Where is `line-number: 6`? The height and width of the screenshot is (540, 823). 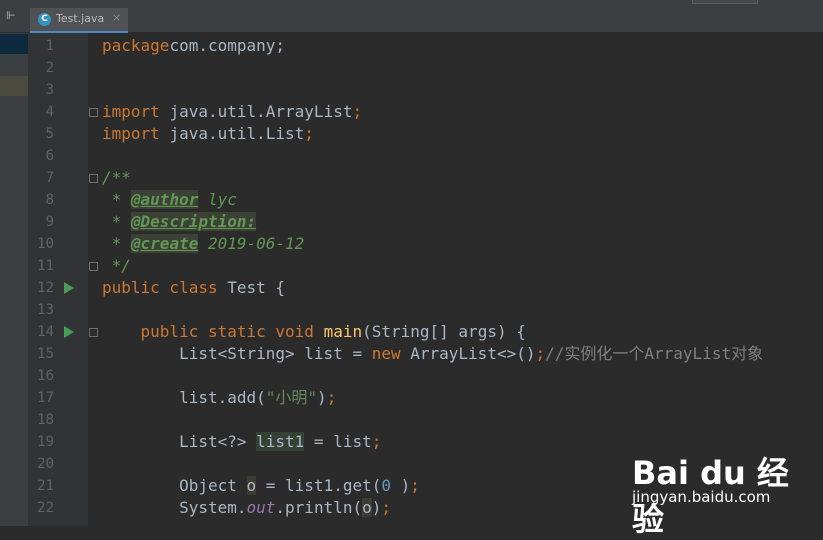 line-number: 6 is located at coordinates (49, 156).